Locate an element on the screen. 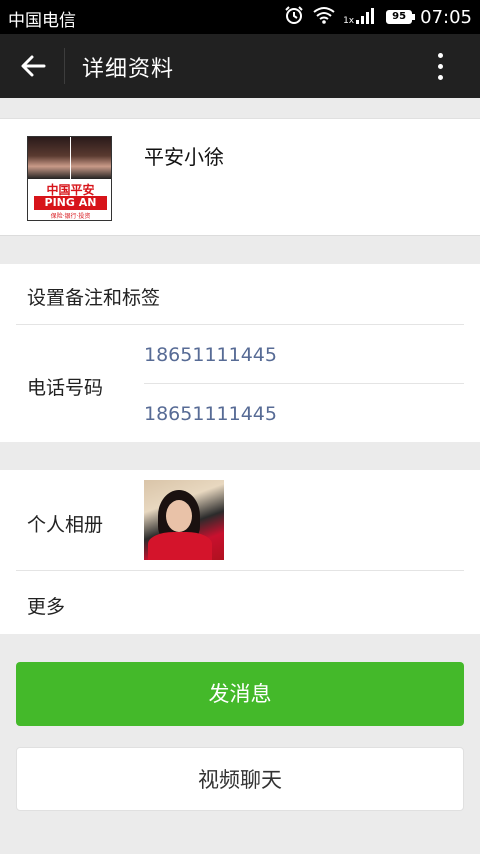  avatar-photos is located at coordinates (69, 158).